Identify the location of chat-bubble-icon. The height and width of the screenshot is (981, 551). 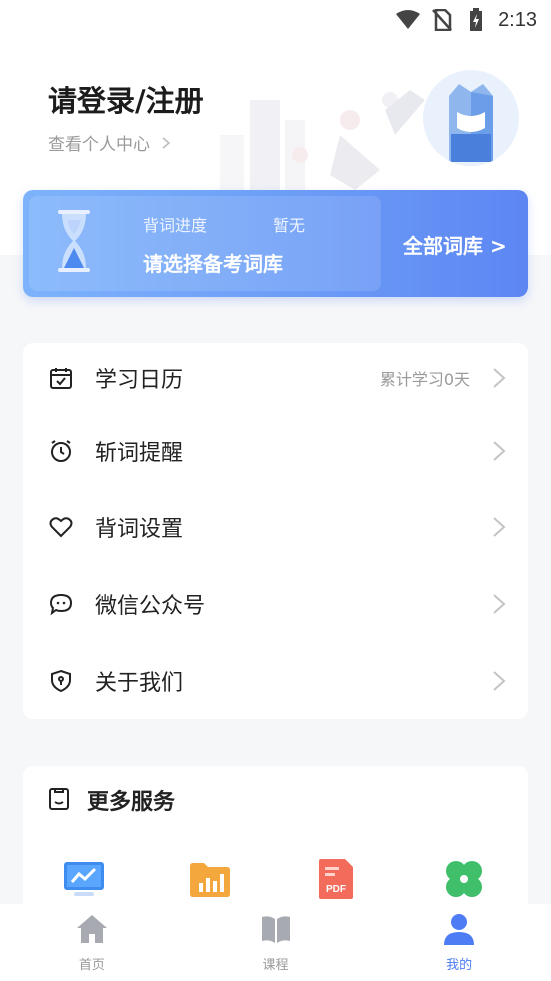
(61, 604).